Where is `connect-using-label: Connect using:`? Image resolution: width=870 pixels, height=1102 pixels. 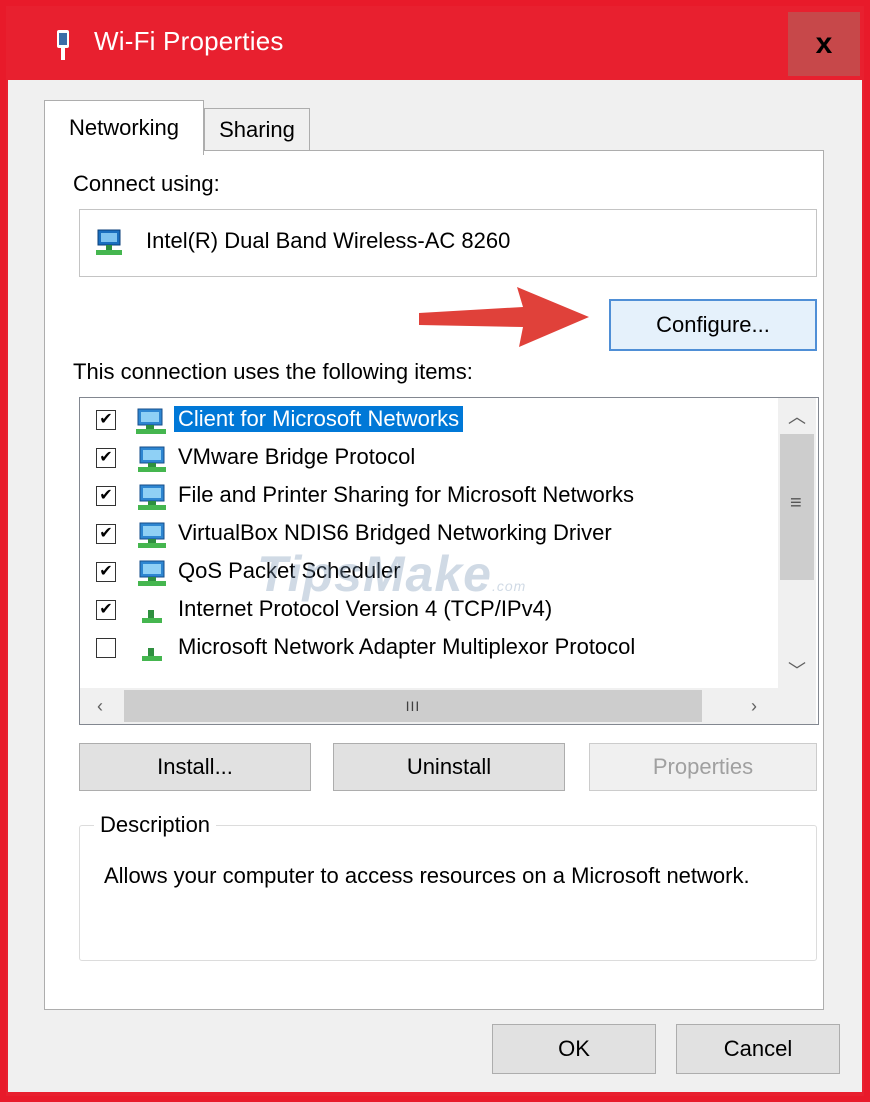 connect-using-label: Connect using: is located at coordinates (146, 183).